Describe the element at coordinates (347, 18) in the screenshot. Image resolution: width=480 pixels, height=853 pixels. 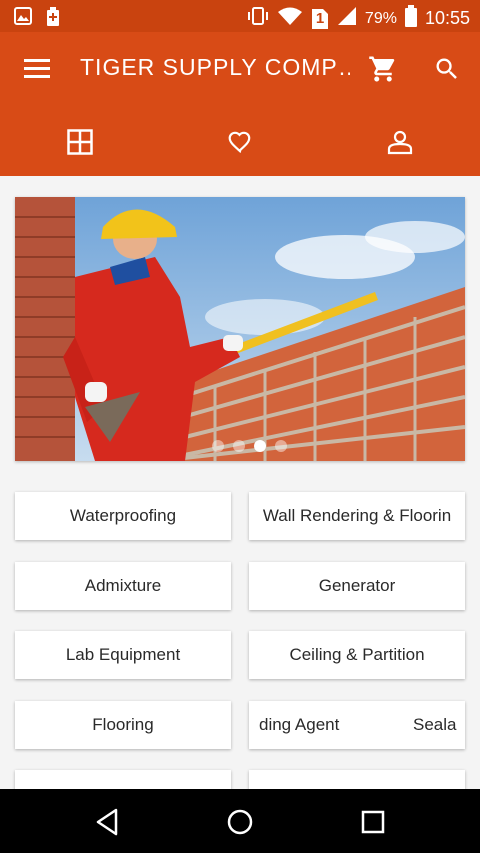
I see `signal-icon` at that location.